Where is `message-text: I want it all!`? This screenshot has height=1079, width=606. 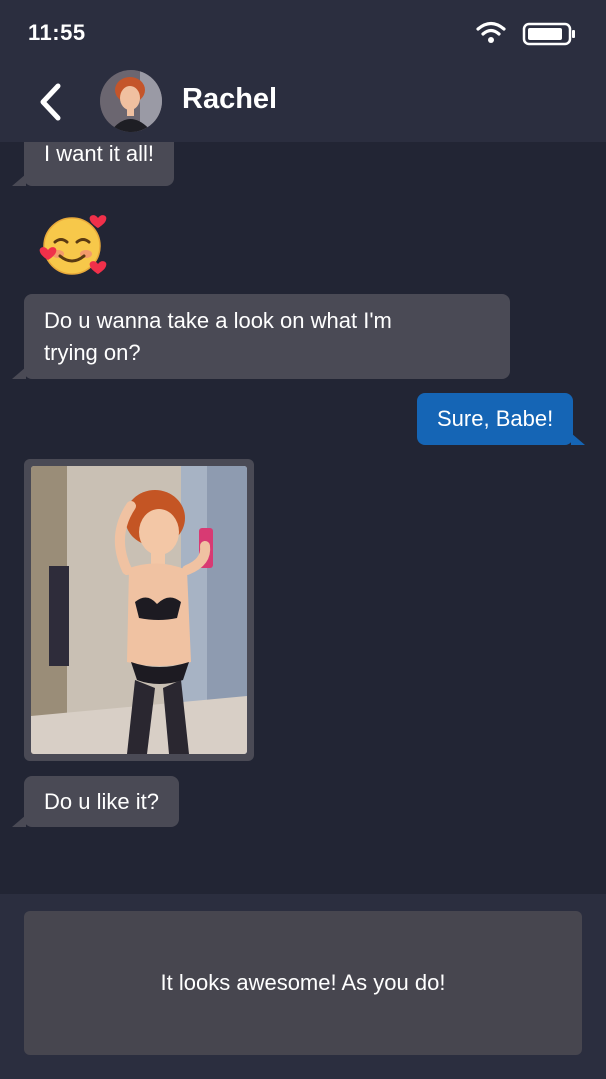 message-text: I want it all! is located at coordinates (99, 154).